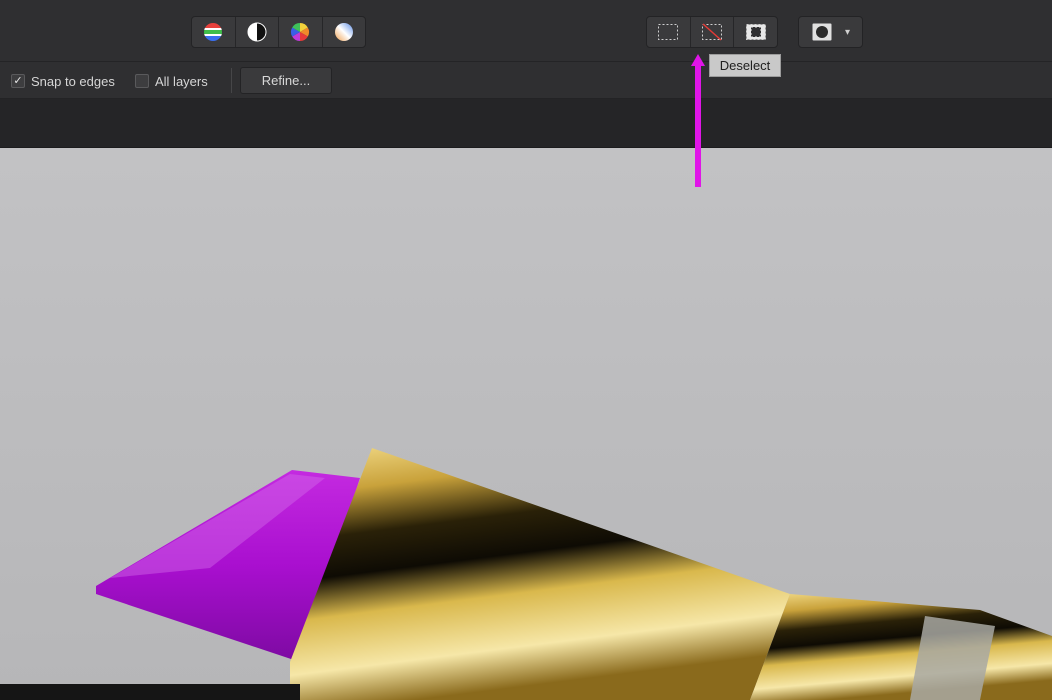  Describe the element at coordinates (745, 65) in the screenshot. I see `deselect-tooltip: Deselect` at that location.